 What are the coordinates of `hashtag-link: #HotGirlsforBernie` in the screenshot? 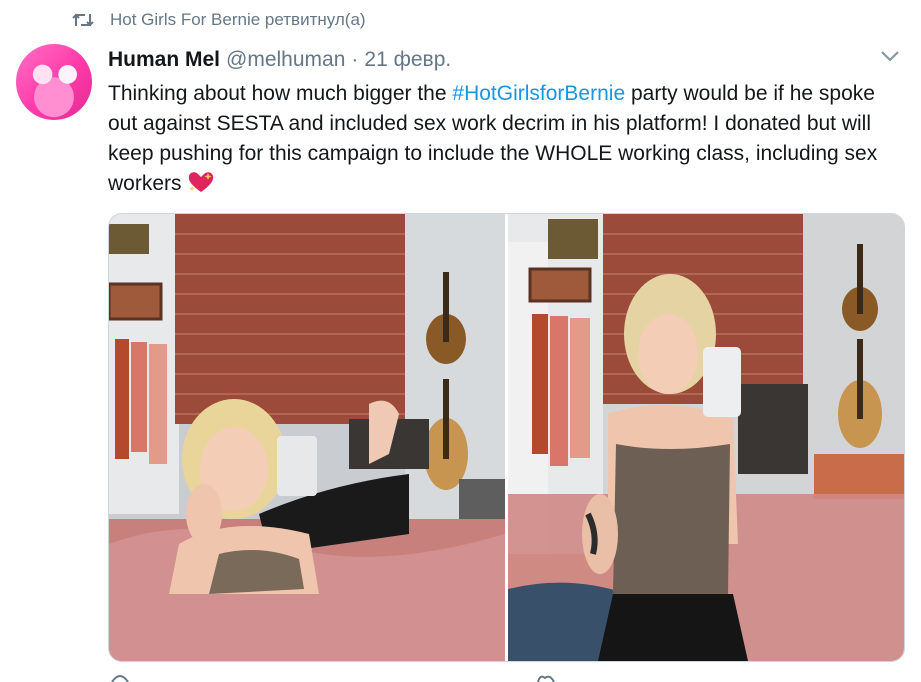 It's located at (538, 93).